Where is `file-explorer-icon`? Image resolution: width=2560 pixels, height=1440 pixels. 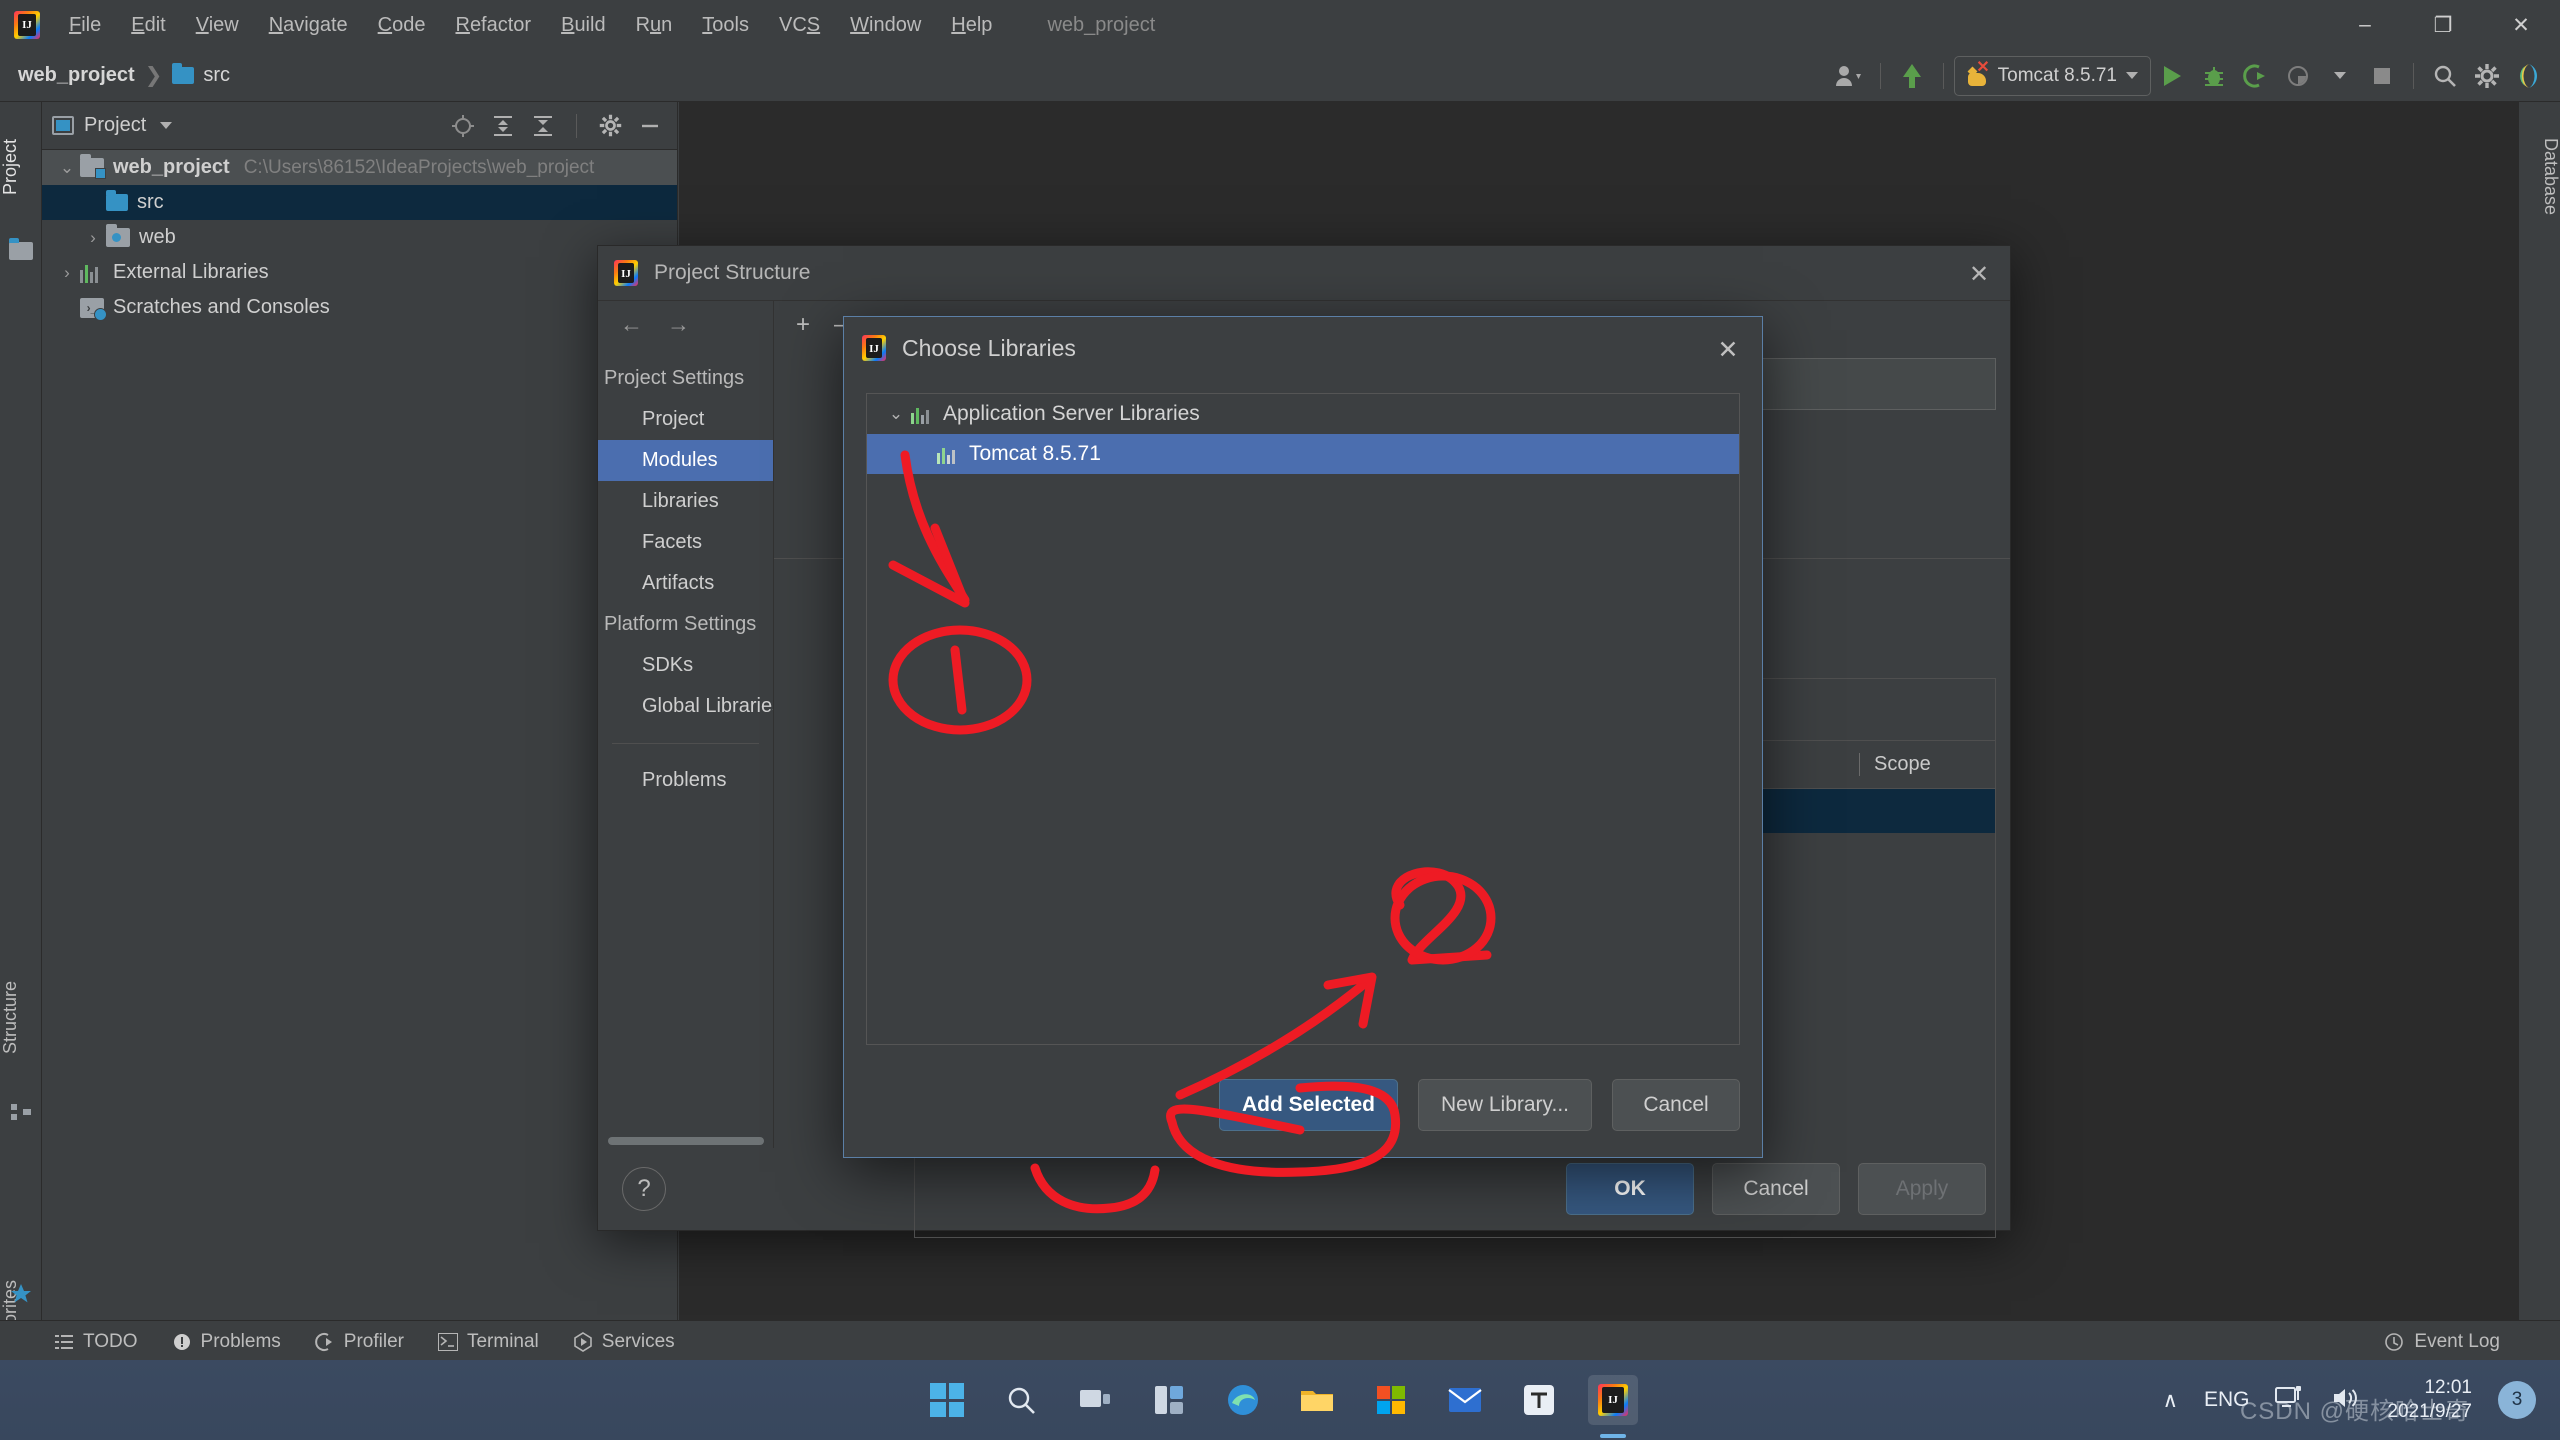
file-explorer-icon is located at coordinates (1317, 1400).